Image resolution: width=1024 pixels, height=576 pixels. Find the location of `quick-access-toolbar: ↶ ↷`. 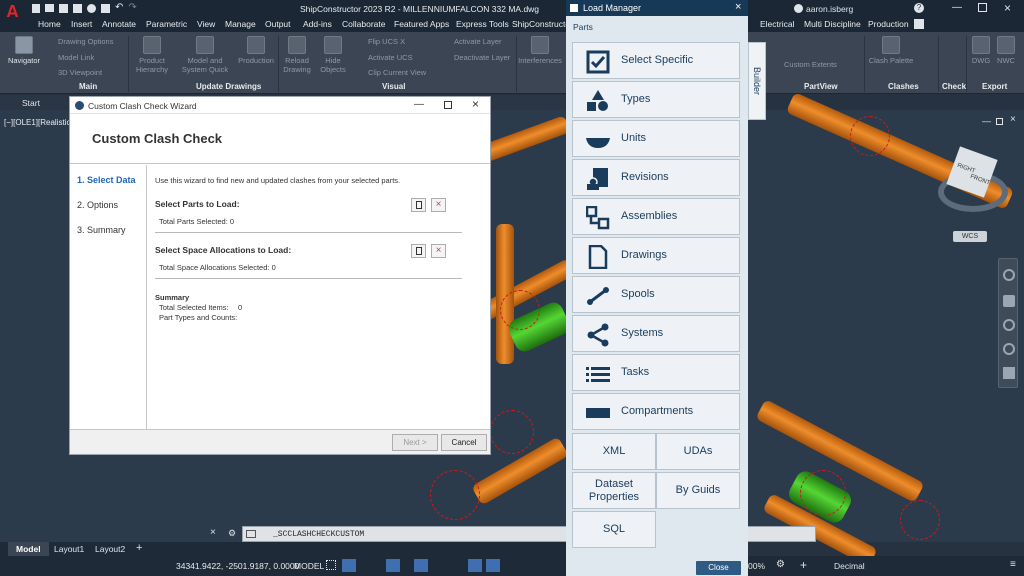

quick-access-toolbar: ↶ ↷ is located at coordinates (107, 8).